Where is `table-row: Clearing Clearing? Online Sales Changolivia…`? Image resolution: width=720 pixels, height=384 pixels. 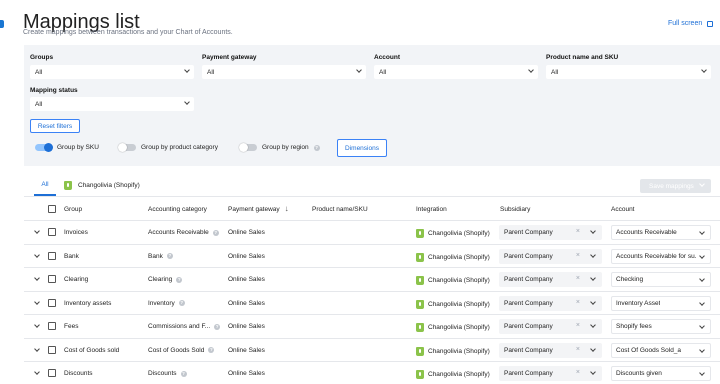
table-row: Clearing Clearing? Online Sales Changolivia… is located at coordinates (372, 280).